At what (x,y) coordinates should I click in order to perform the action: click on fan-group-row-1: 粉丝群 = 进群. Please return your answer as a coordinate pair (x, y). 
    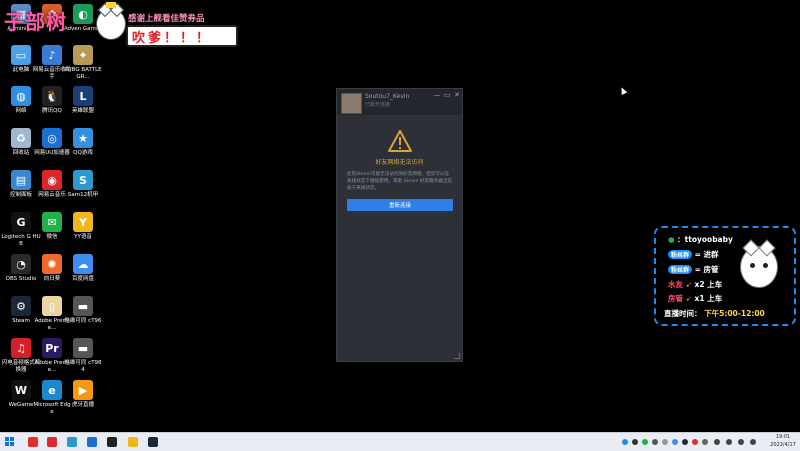
    Looking at the image, I should click on (693, 254).